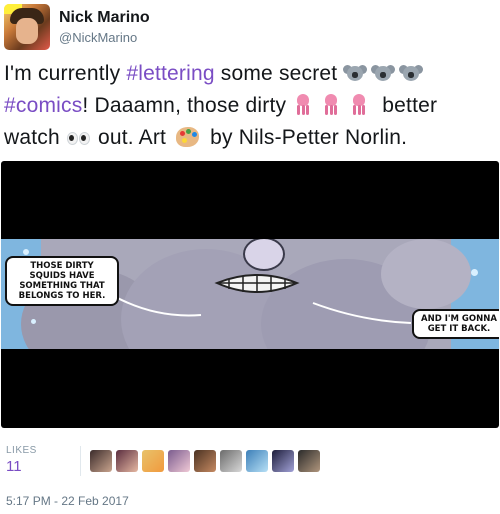 This screenshot has height=514, width=500. Describe the element at coordinates (170, 73) in the screenshot. I see `hashtag-lettering-link: #lettering` at that location.